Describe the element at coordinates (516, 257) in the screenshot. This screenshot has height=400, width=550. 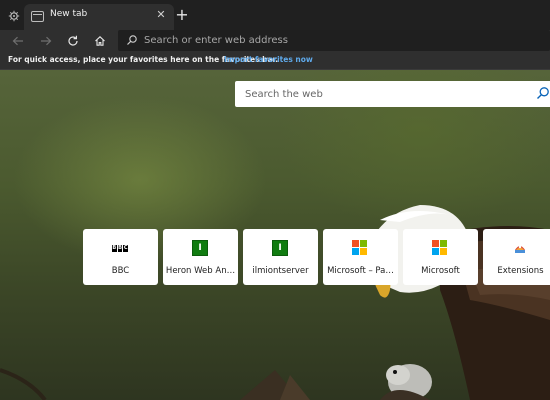
I see `quick-link-extensions: Extensions` at that location.